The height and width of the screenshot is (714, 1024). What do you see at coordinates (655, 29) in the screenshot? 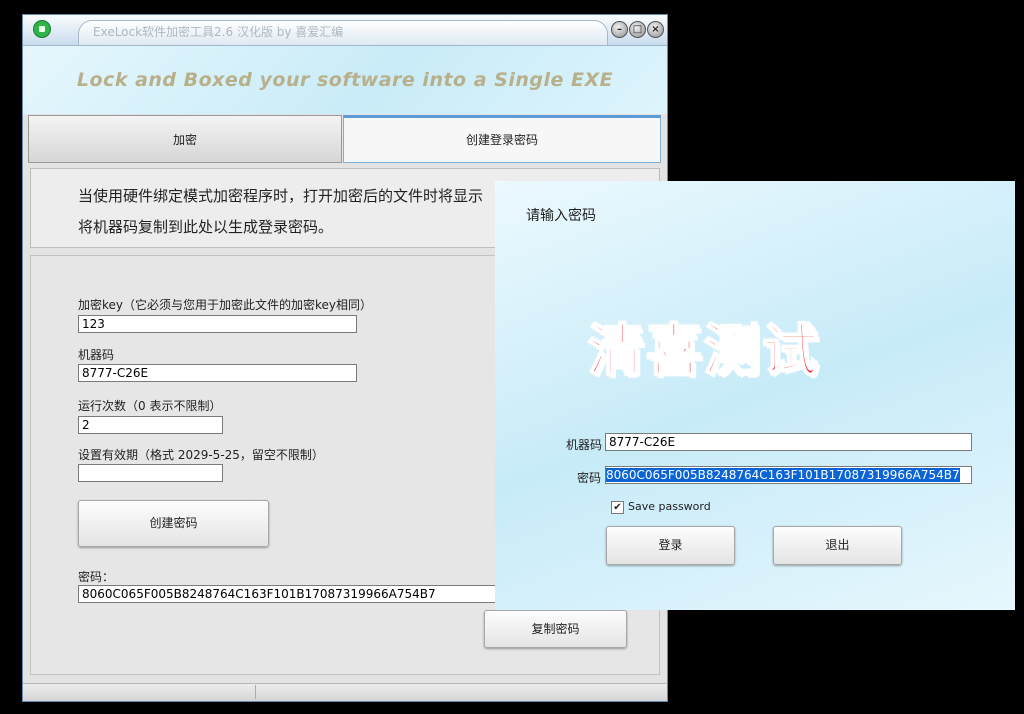
I see `close-icon: ×` at bounding box center [655, 29].